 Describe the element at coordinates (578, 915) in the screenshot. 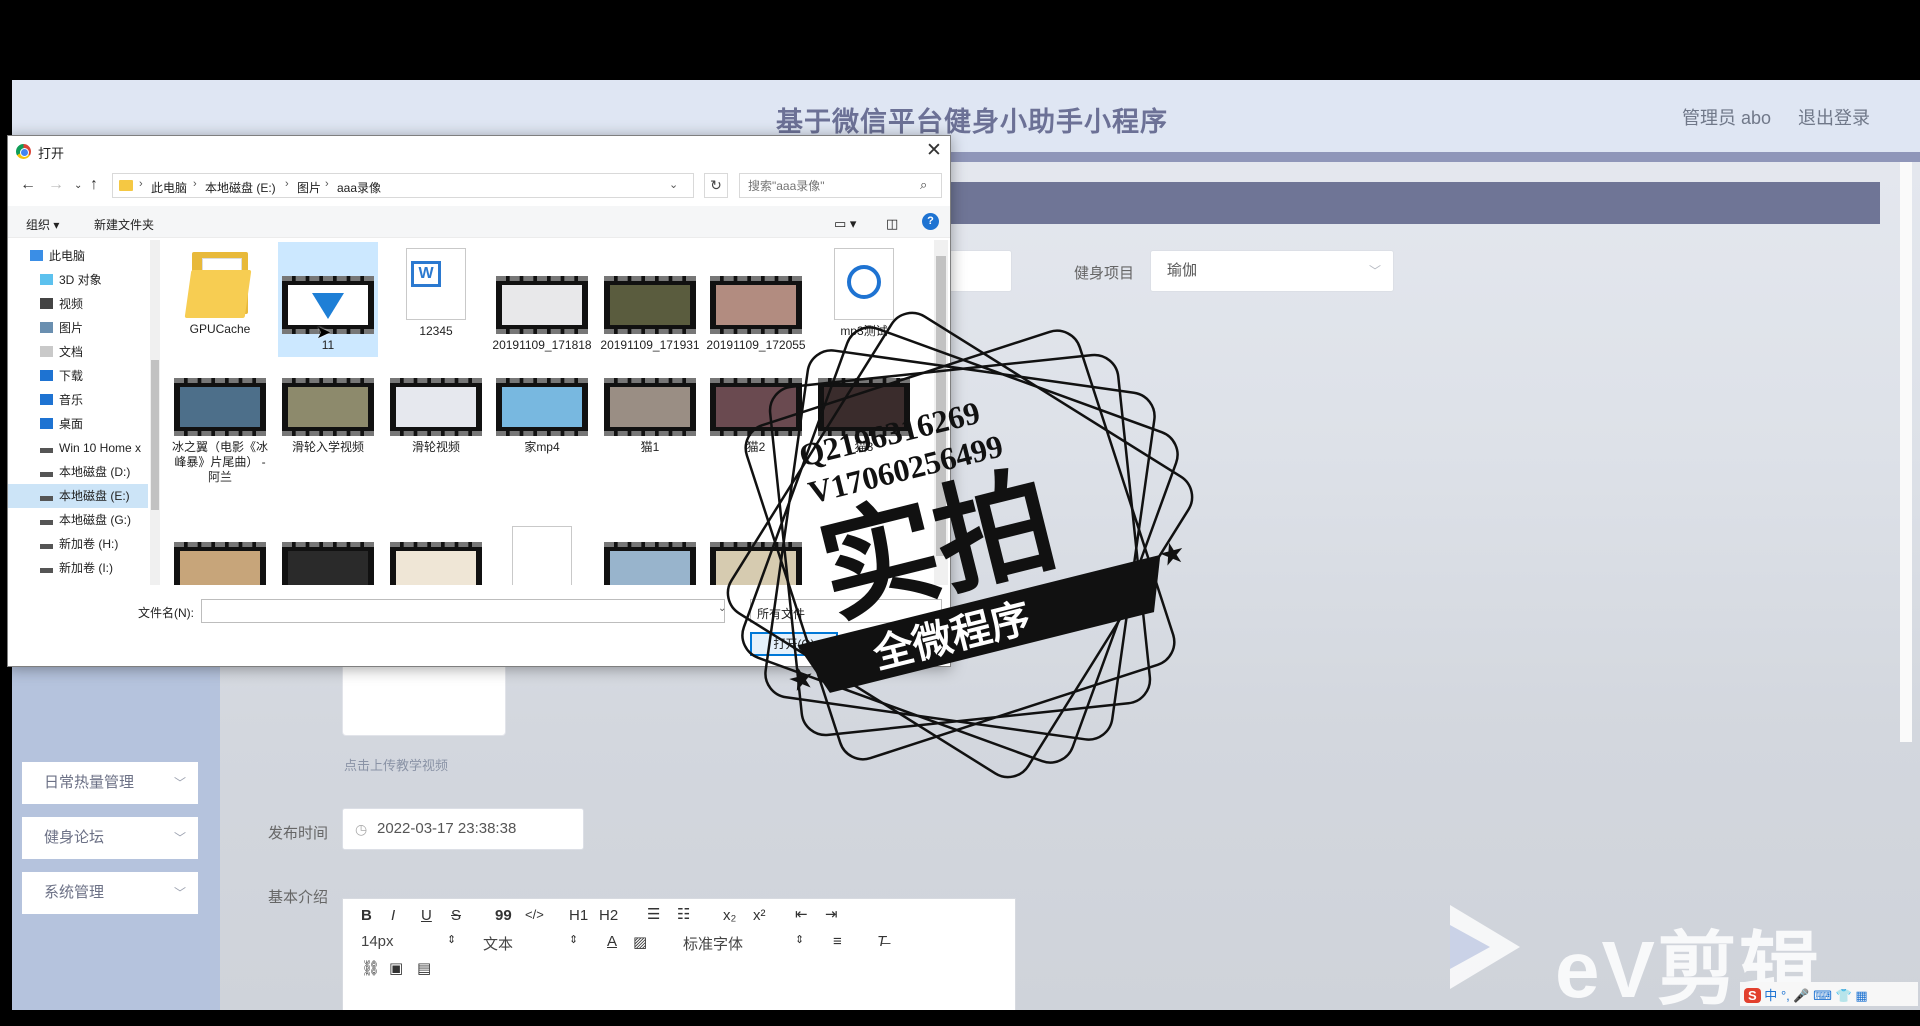

I see `h1-button: H1` at that location.